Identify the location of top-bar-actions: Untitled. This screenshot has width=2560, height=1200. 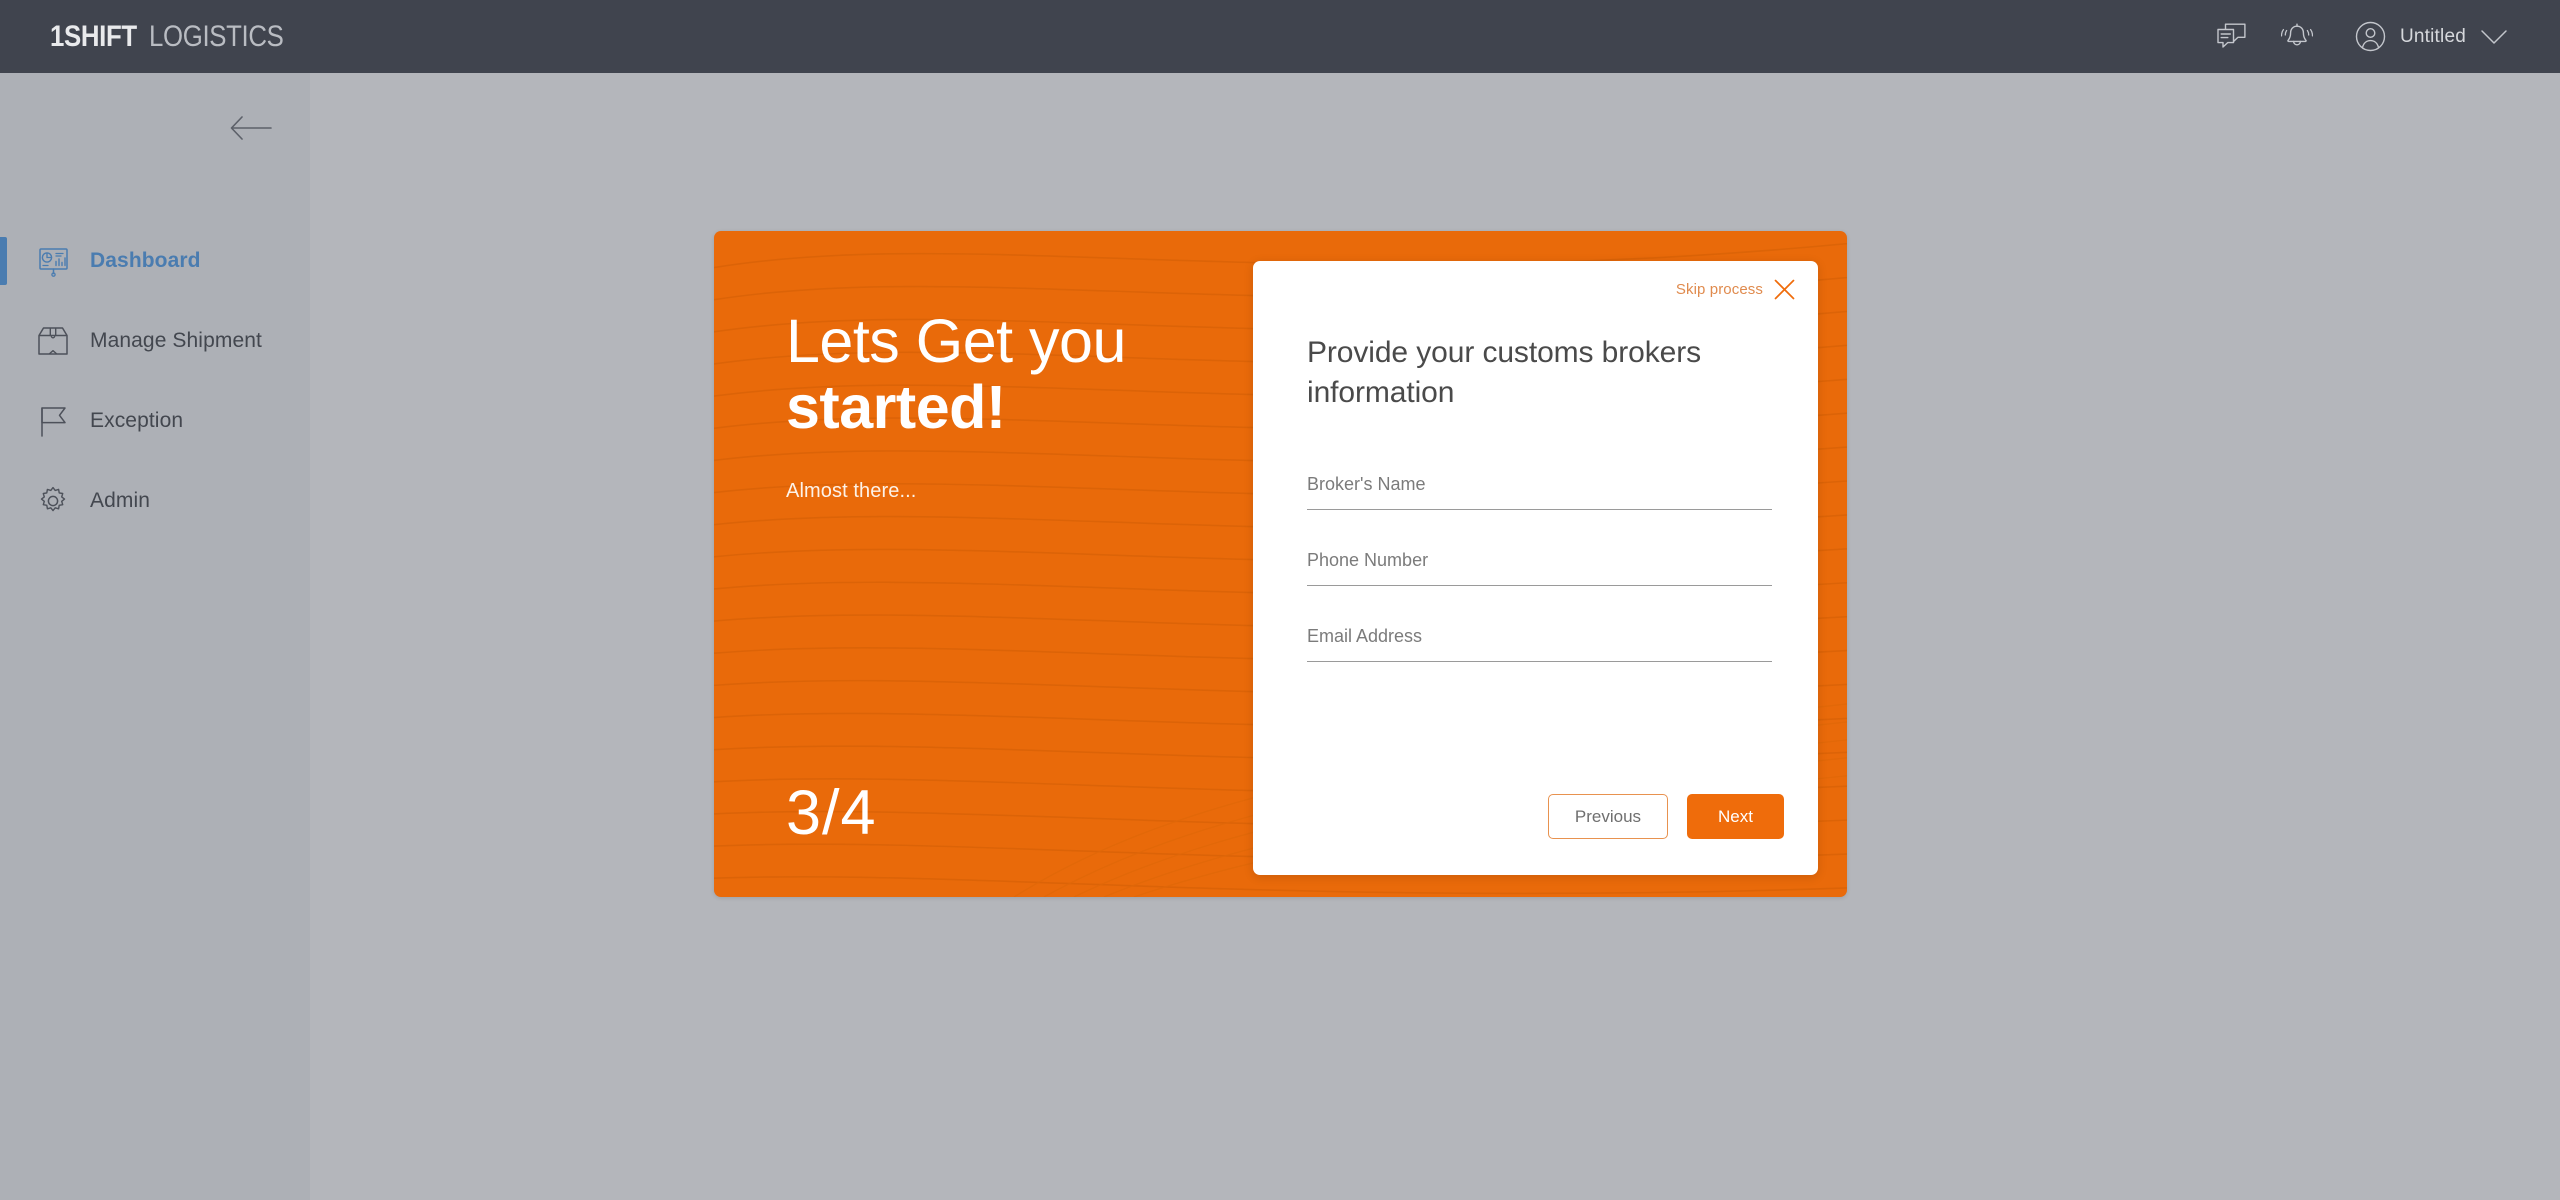
(2362, 36).